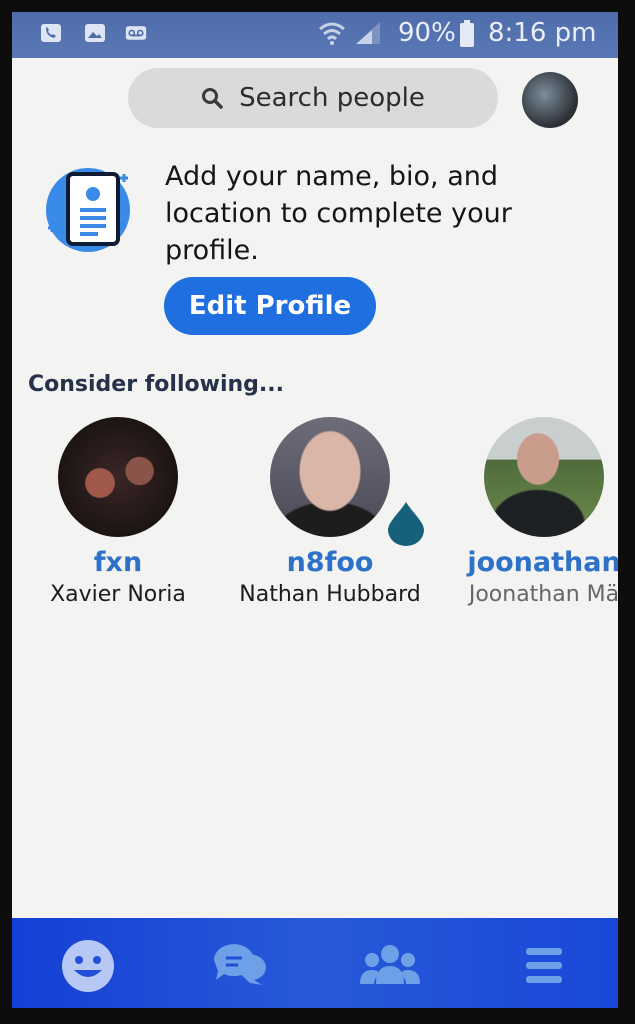 This screenshot has height=1024, width=635. Describe the element at coordinates (544, 966) in the screenshot. I see `menu-icon` at that location.